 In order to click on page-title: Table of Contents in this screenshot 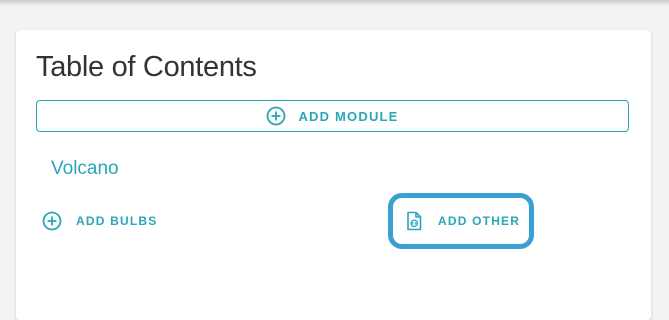, I will do `click(146, 67)`.